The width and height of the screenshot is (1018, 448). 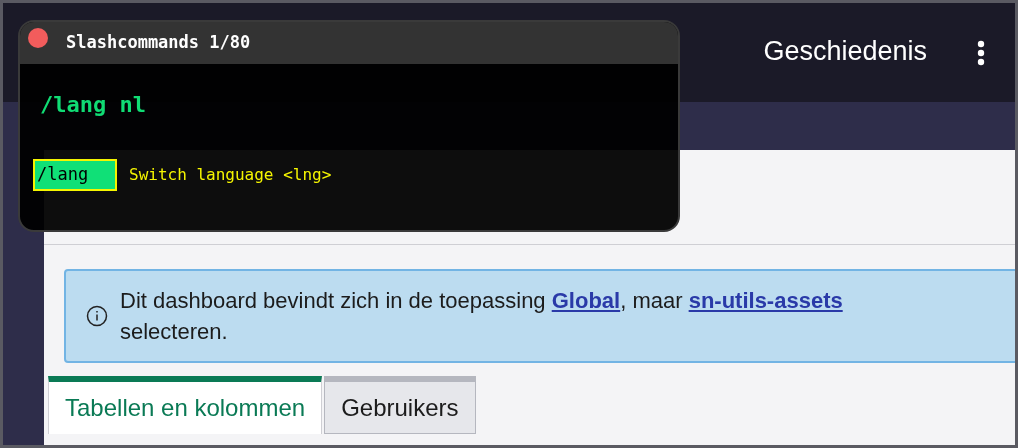 I want to click on info-icon, so click(x=97, y=316).